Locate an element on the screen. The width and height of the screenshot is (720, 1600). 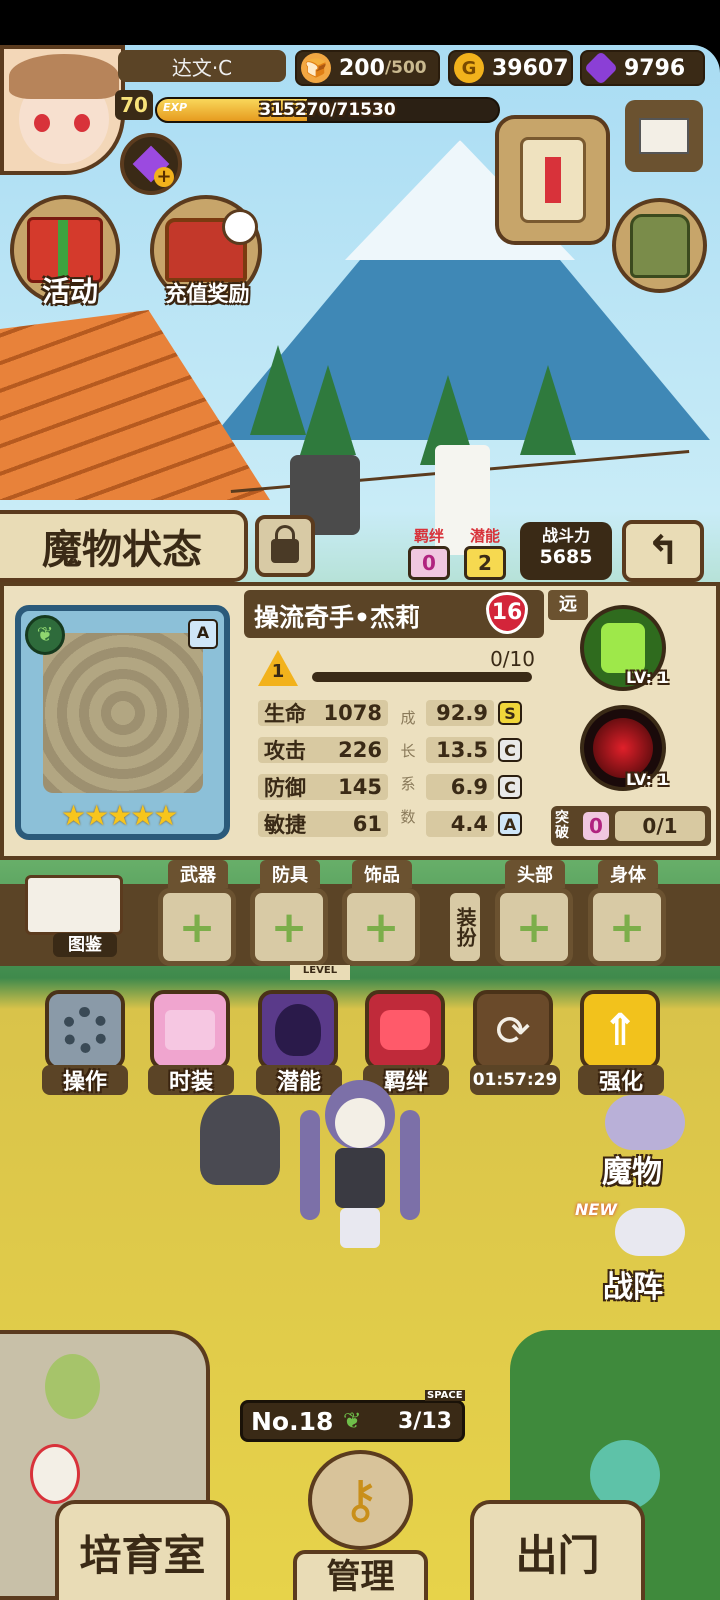
skill-2-level: LV: 1 is located at coordinates (647, 779).